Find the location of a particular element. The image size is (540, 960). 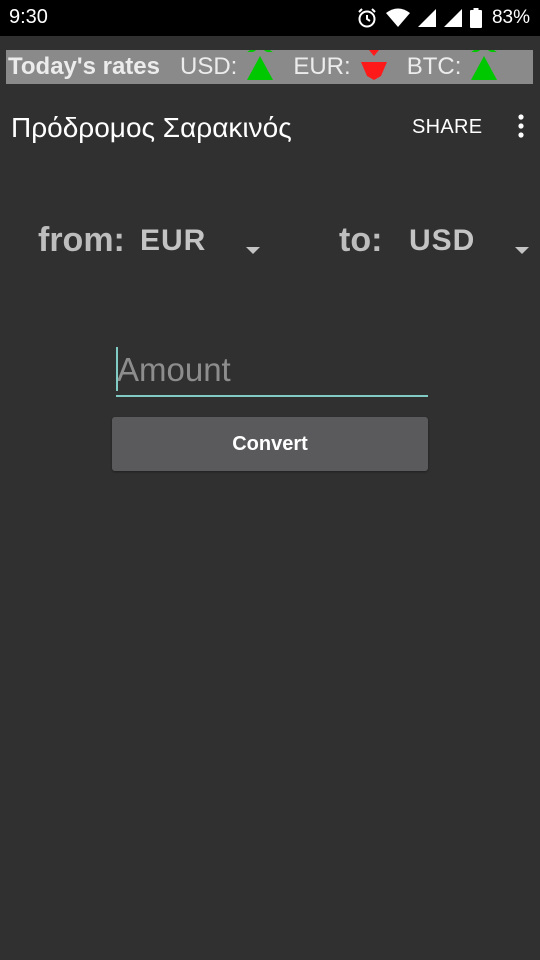

rate-label: EUR: is located at coordinates (322, 66).